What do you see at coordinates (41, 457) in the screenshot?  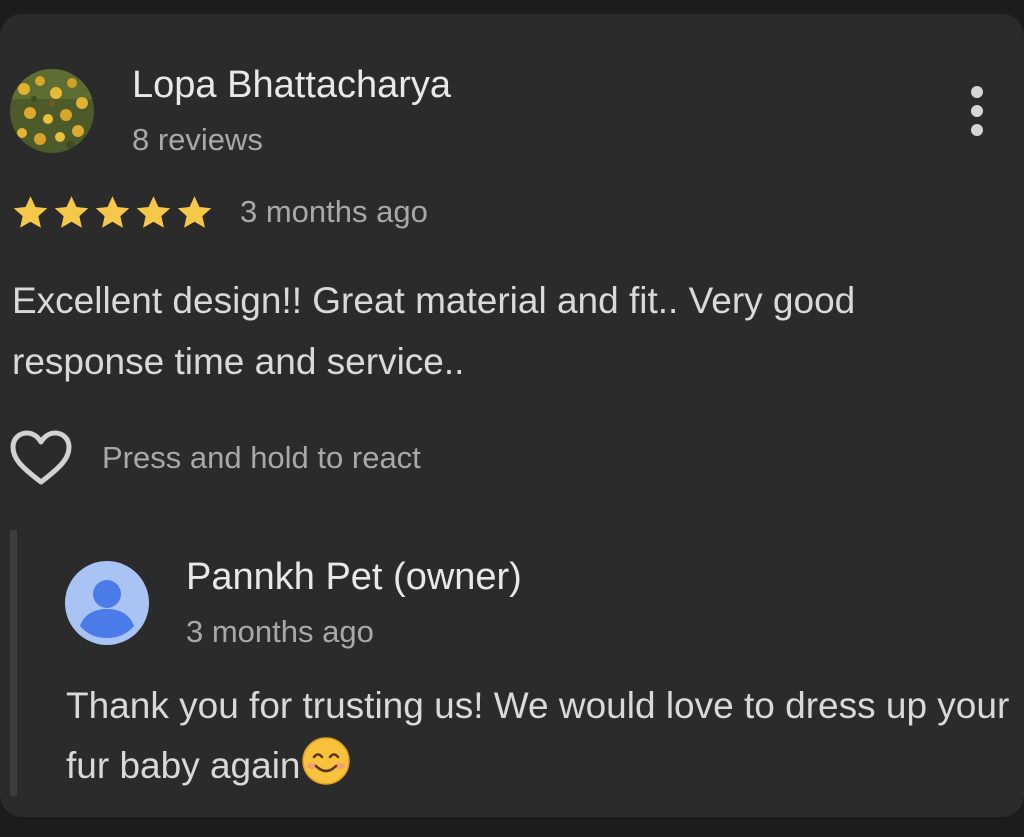 I see `heart-outline-icon` at bounding box center [41, 457].